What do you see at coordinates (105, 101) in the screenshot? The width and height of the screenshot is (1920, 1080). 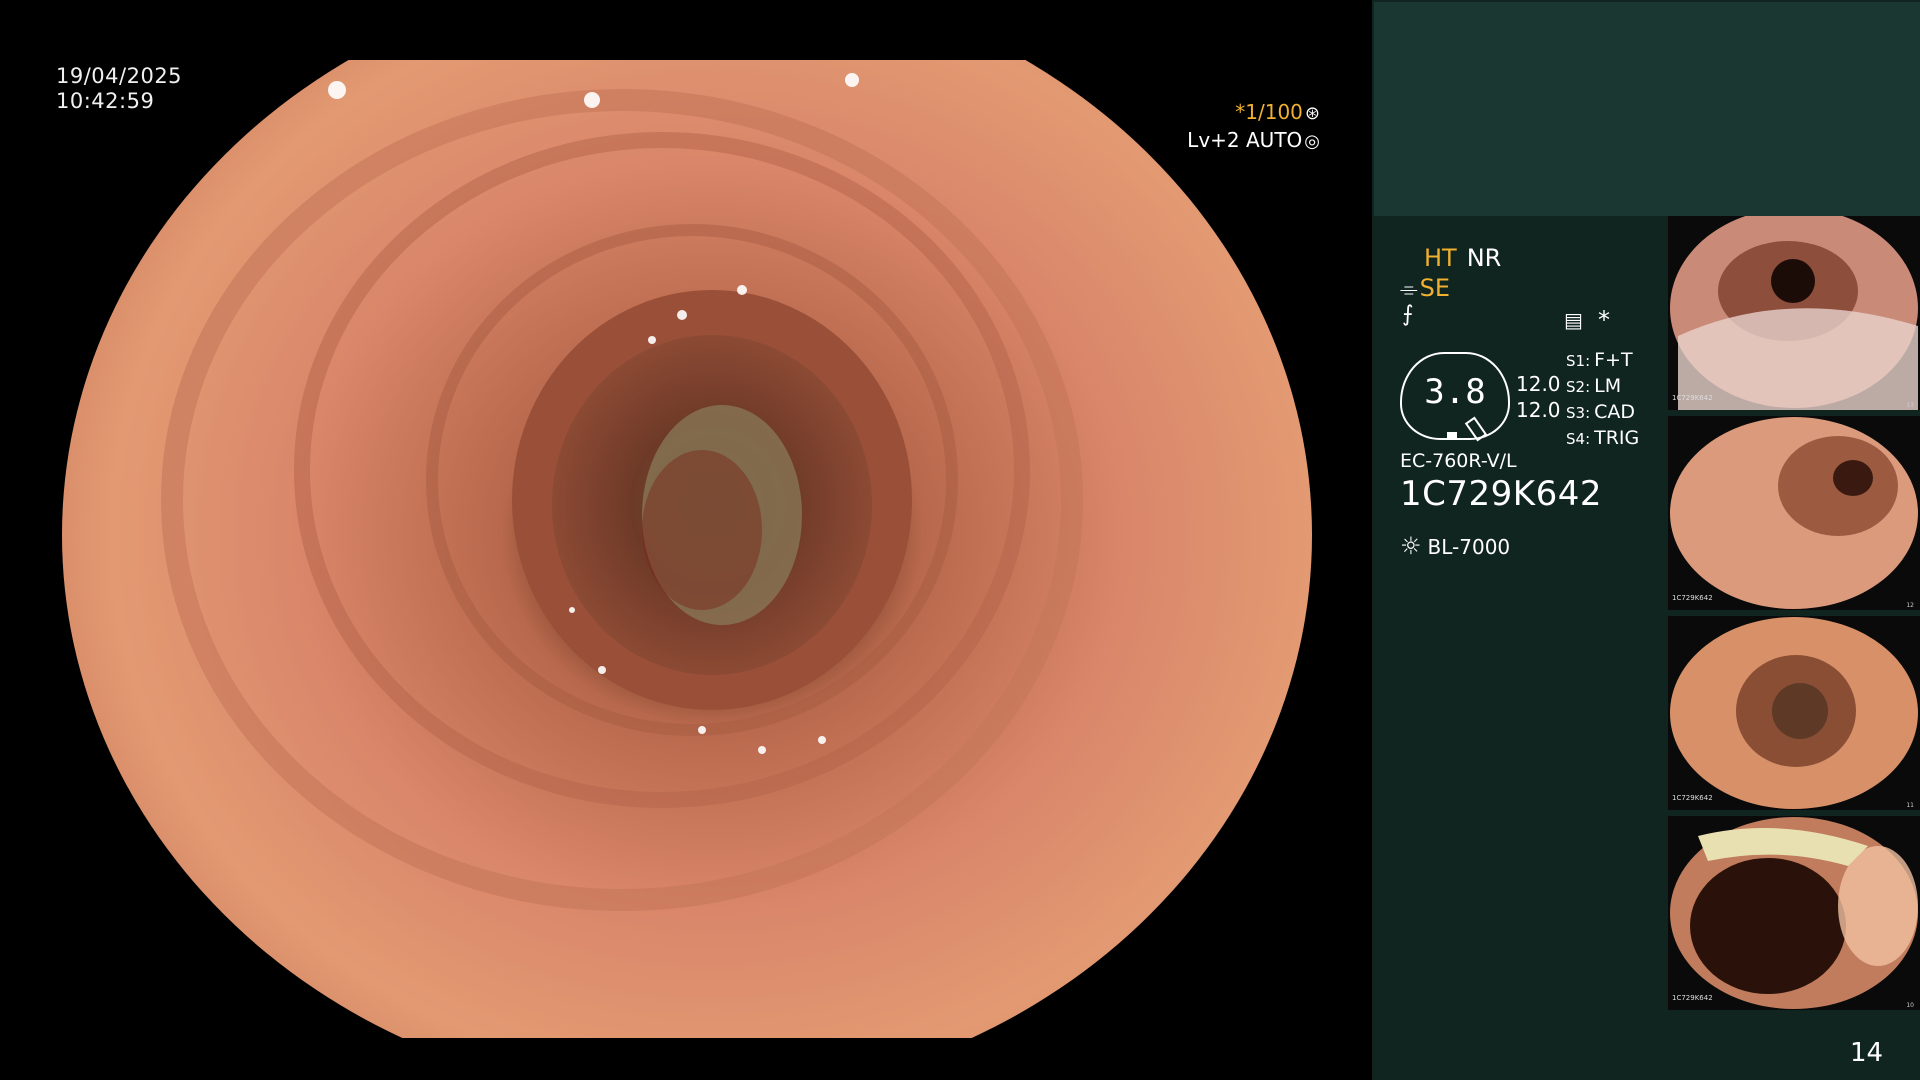 I see `time-text: 10:42:59` at bounding box center [105, 101].